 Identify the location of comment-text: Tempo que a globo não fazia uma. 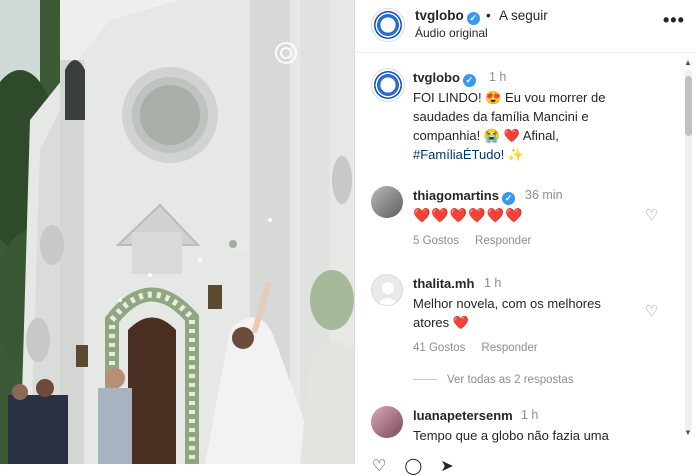
(511, 435).